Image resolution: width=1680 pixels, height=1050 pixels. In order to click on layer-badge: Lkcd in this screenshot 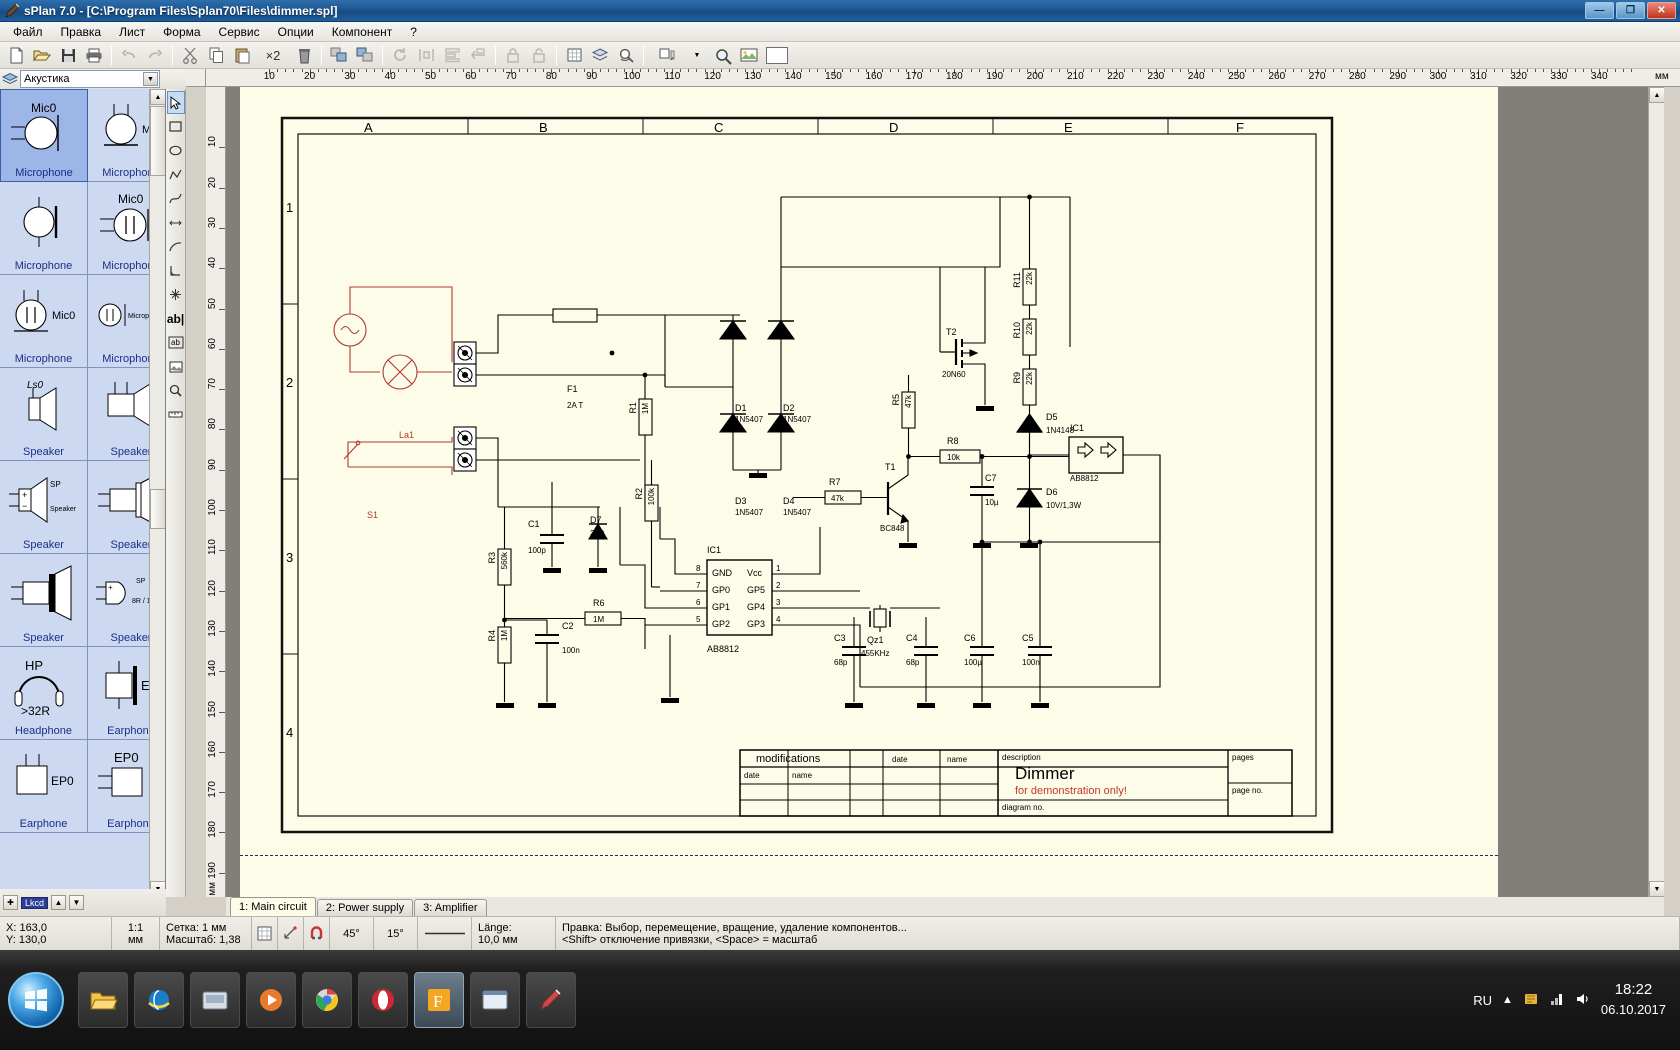, I will do `click(35, 902)`.